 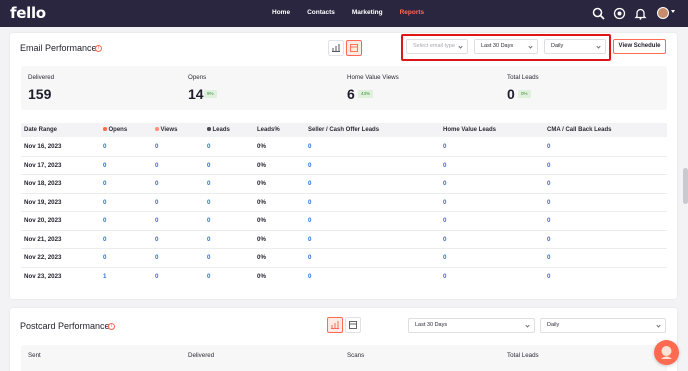 What do you see at coordinates (28, 13) in the screenshot?
I see `fello-logo: fello` at bounding box center [28, 13].